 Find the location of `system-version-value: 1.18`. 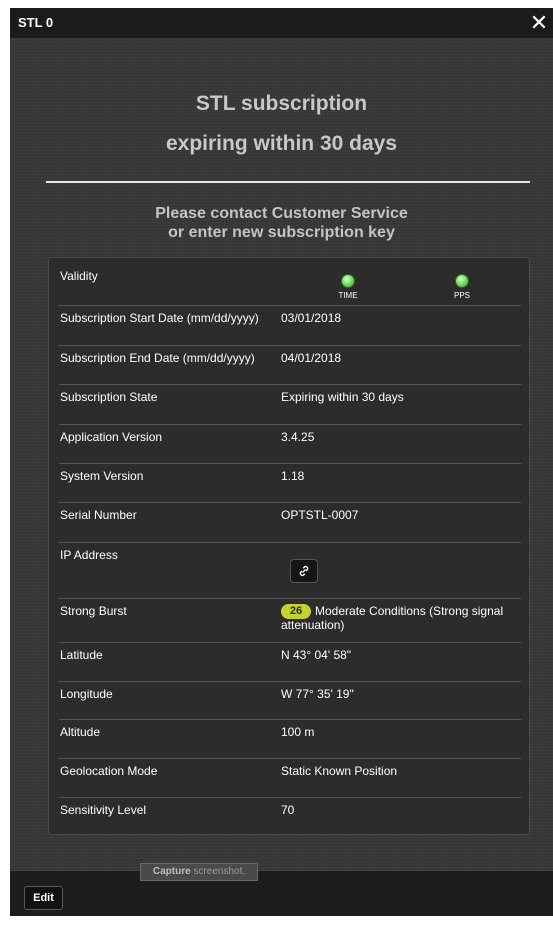

system-version-value: 1.18 is located at coordinates (293, 476).